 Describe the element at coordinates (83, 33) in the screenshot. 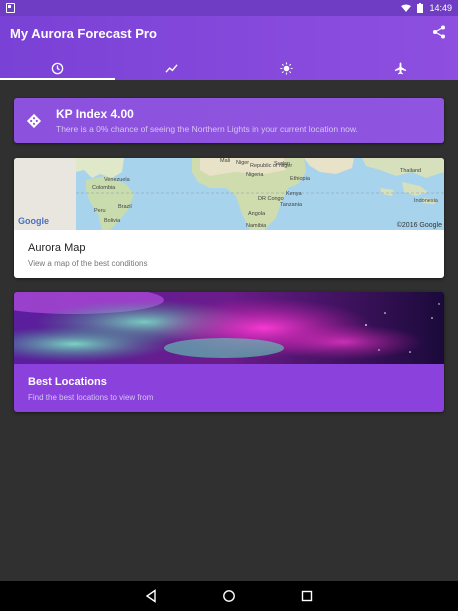

I see `app-title: My Aurora Forecast Pro` at that location.